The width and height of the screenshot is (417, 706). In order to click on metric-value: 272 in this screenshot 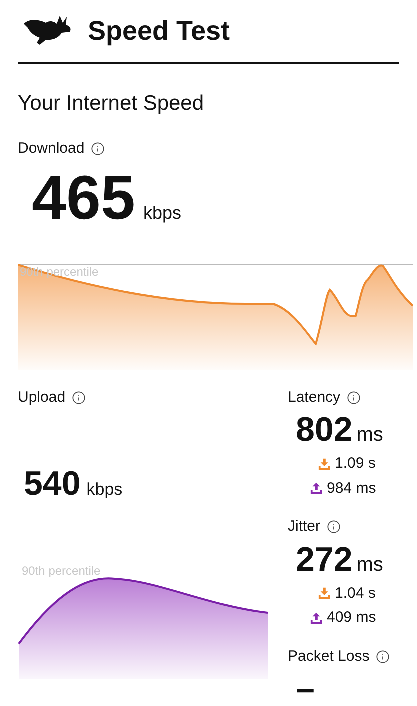, I will do `click(324, 559)`.